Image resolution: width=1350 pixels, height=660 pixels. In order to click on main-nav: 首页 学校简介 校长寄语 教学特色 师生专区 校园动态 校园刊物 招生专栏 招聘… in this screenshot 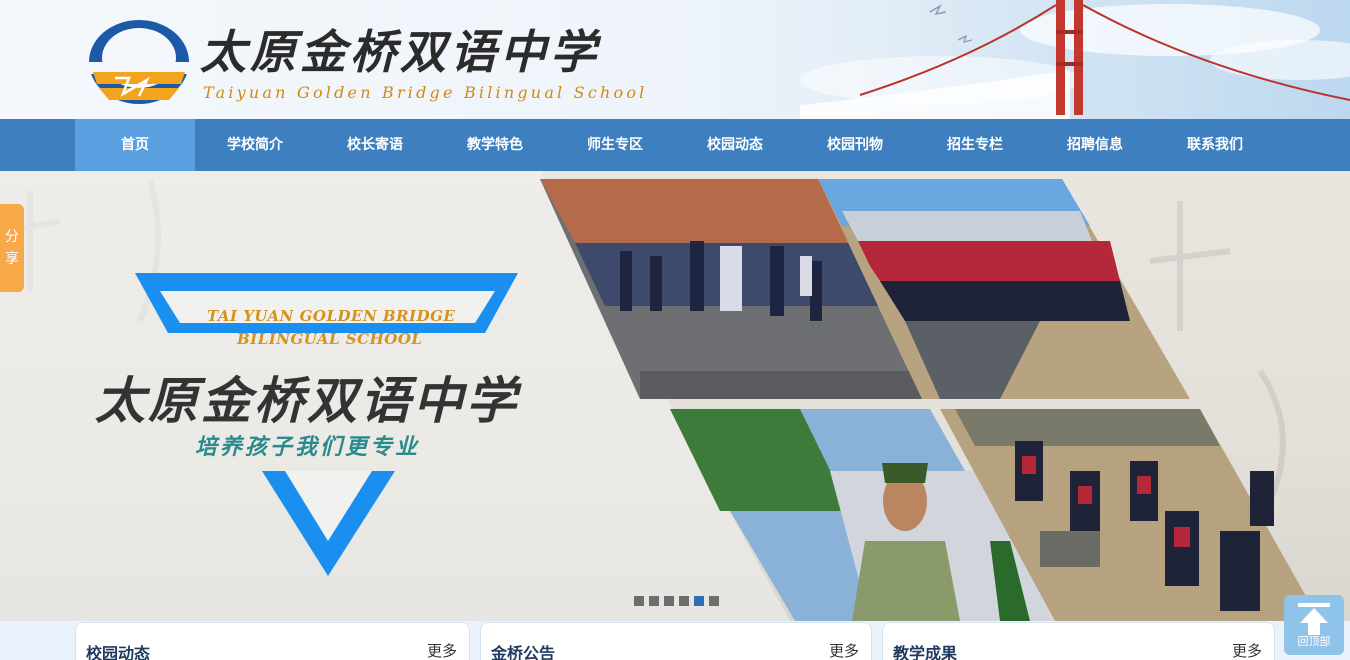, I will do `click(675, 145)`.